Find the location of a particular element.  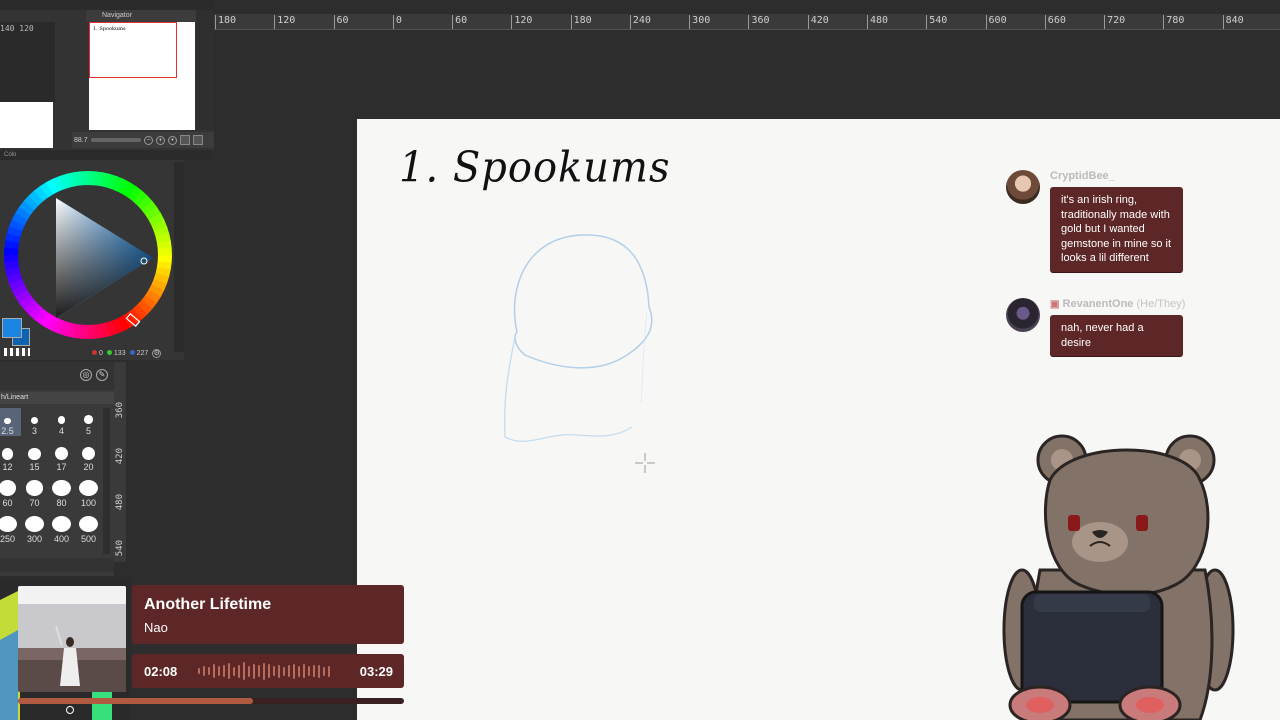

broadcast-icon: ▣ is located at coordinates (1055, 304).